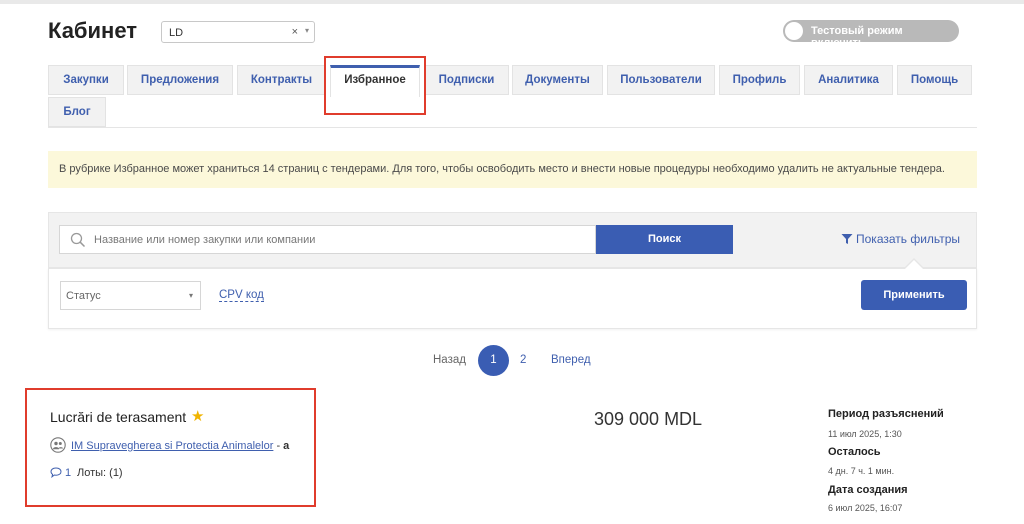 This screenshot has width=1024, height=524. Describe the element at coordinates (205, 240) in the screenshot. I see `search-placeholder: Название или номер закупки или компании` at that location.